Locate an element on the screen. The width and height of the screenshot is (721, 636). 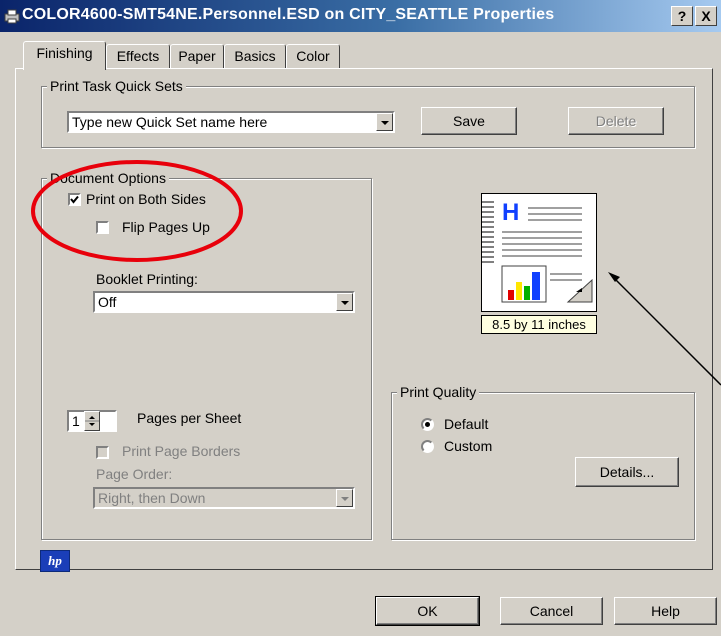
page-order-value: Right, then Down is located at coordinates (152, 498).